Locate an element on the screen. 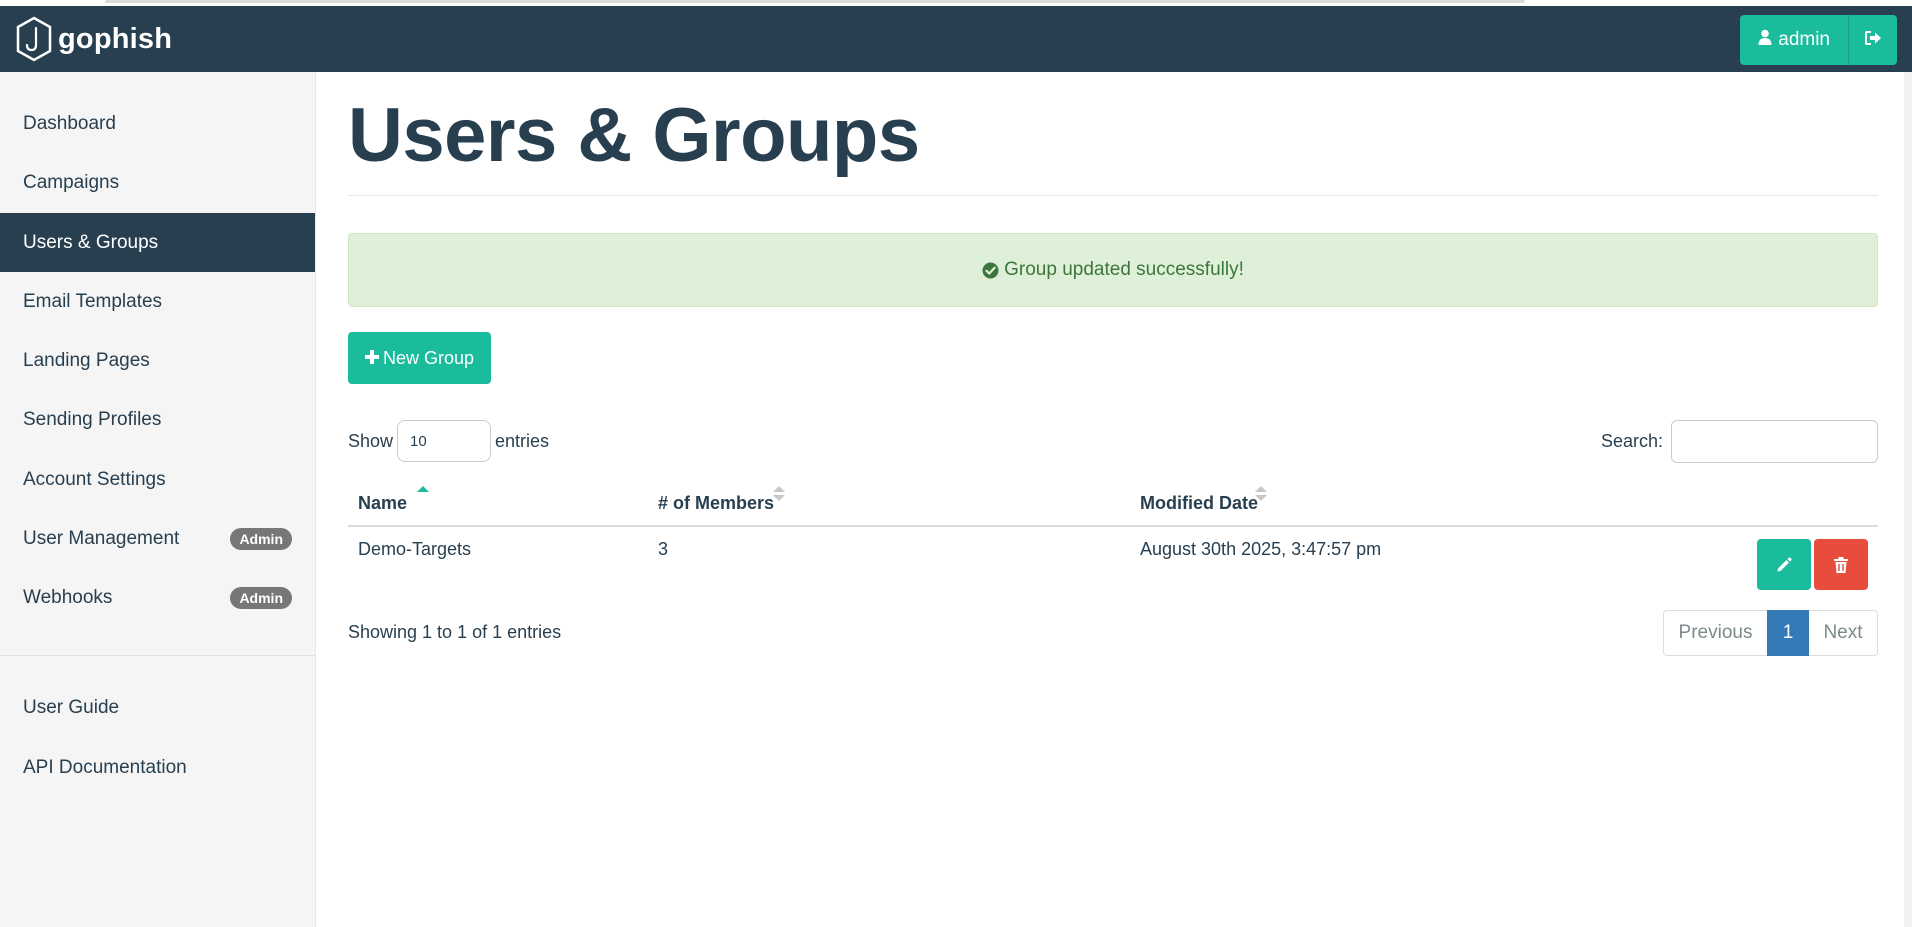 The image size is (1912, 927). user-actions: admin is located at coordinates (1818, 40).